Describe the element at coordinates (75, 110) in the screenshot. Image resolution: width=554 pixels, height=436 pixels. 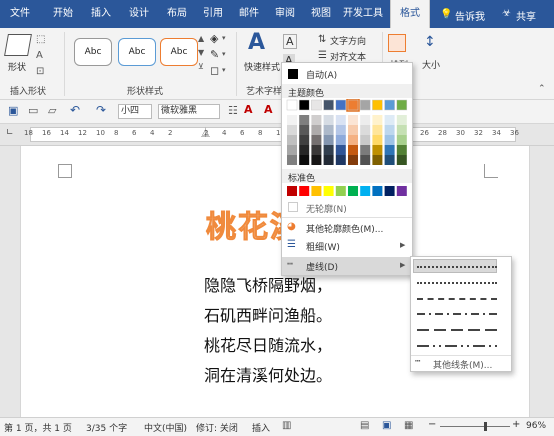
I see `undo-icon: ↶` at that location.